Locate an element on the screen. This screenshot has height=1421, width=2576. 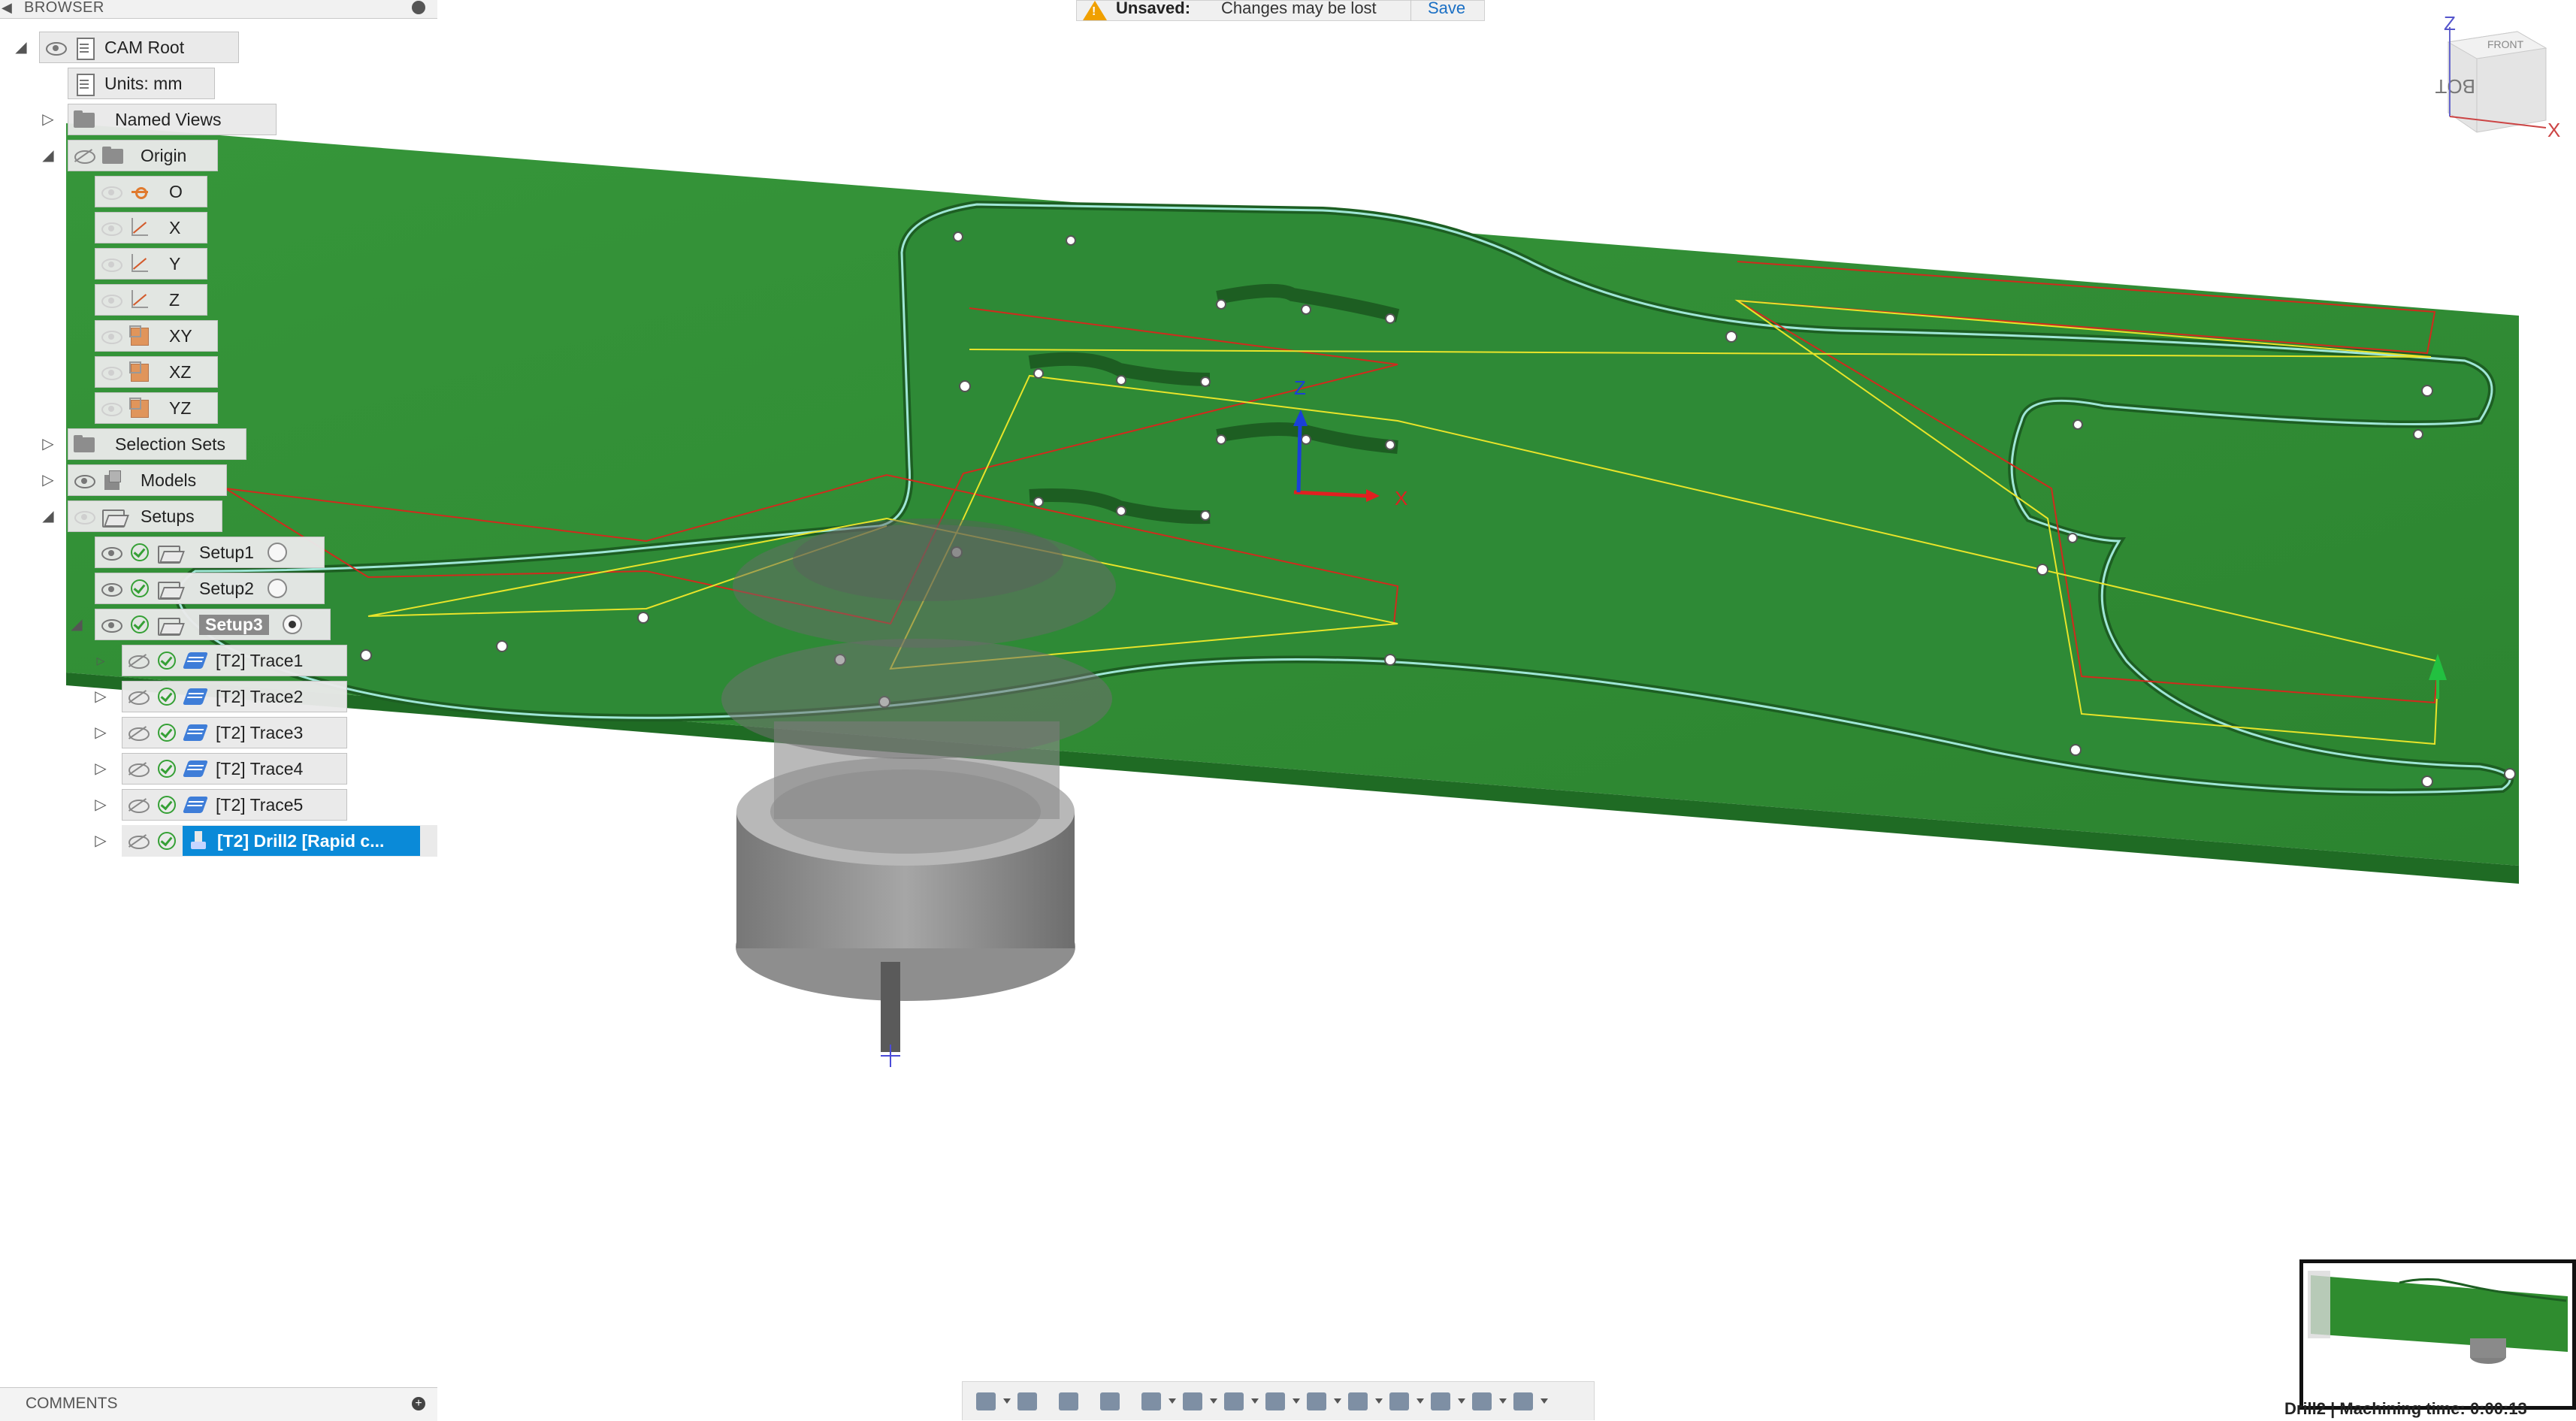
display-settings-icon is located at coordinates (1198, 1401).